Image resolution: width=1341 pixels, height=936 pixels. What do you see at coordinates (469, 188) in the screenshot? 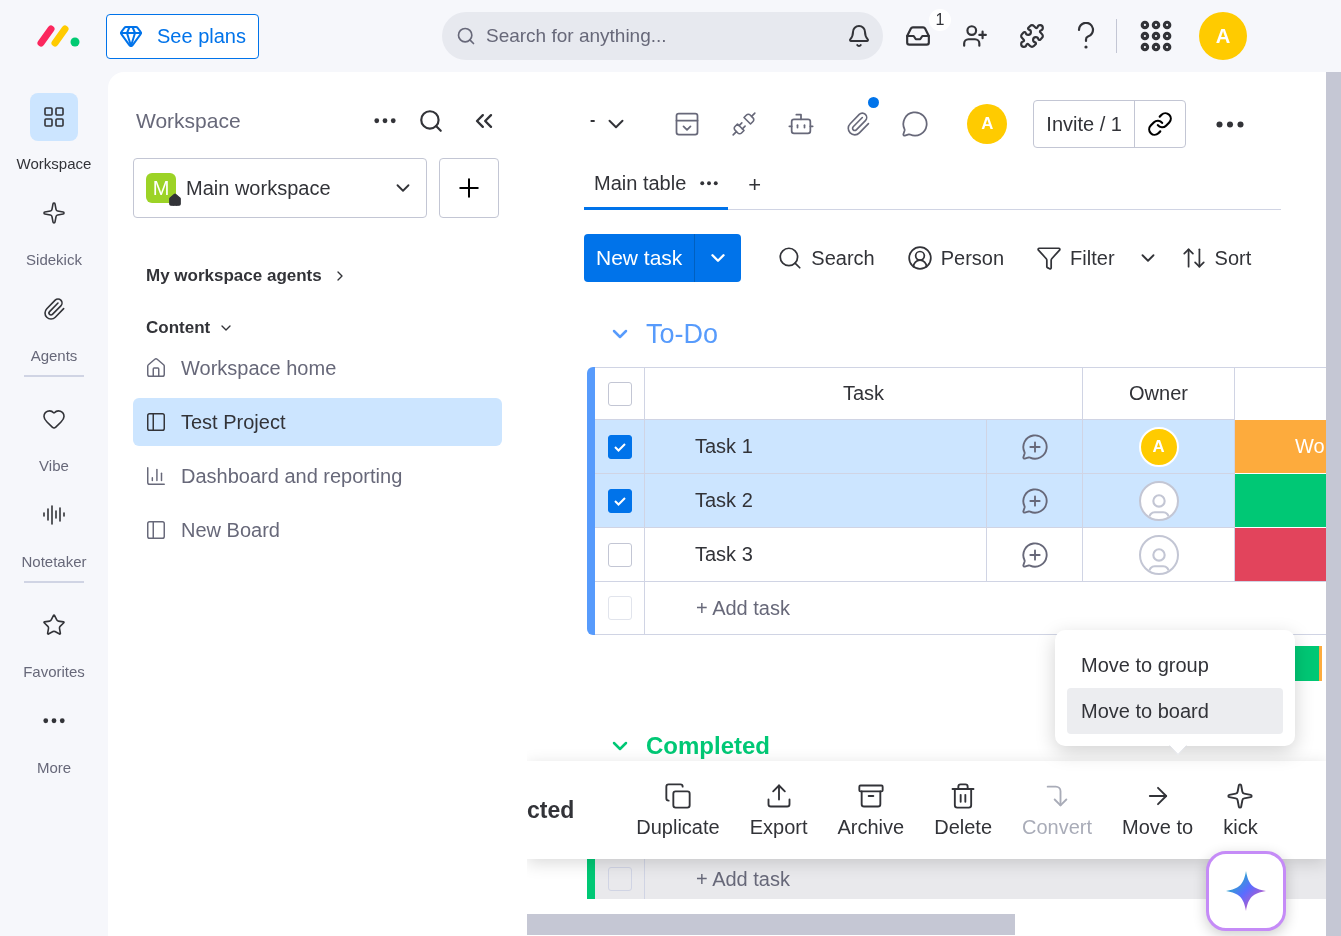
I see `add-button` at bounding box center [469, 188].